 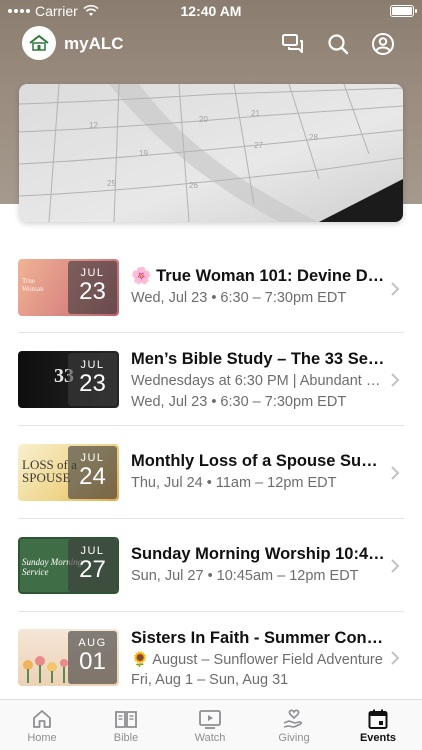 What do you see at coordinates (255, 113) in the screenshot?
I see `svg-text: 21` at bounding box center [255, 113].